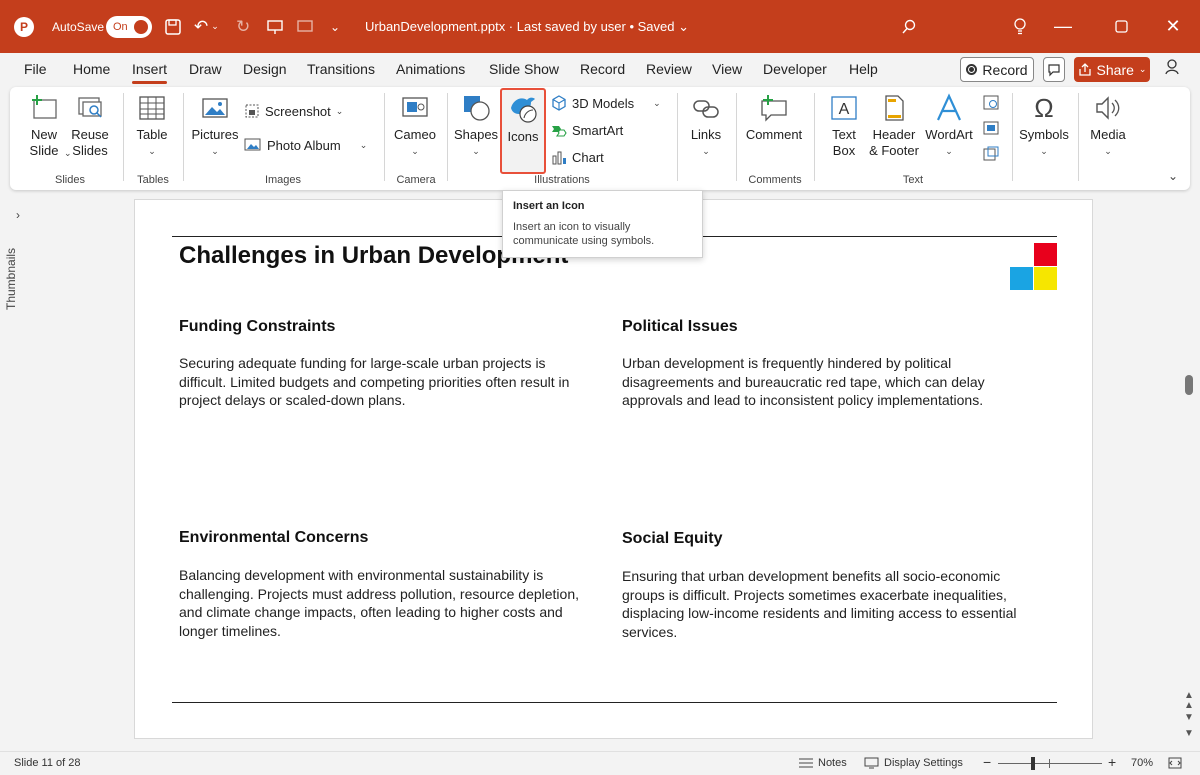  What do you see at coordinates (206, 26) in the screenshot?
I see `undo-icon: ↶ ⌄` at bounding box center [206, 26].